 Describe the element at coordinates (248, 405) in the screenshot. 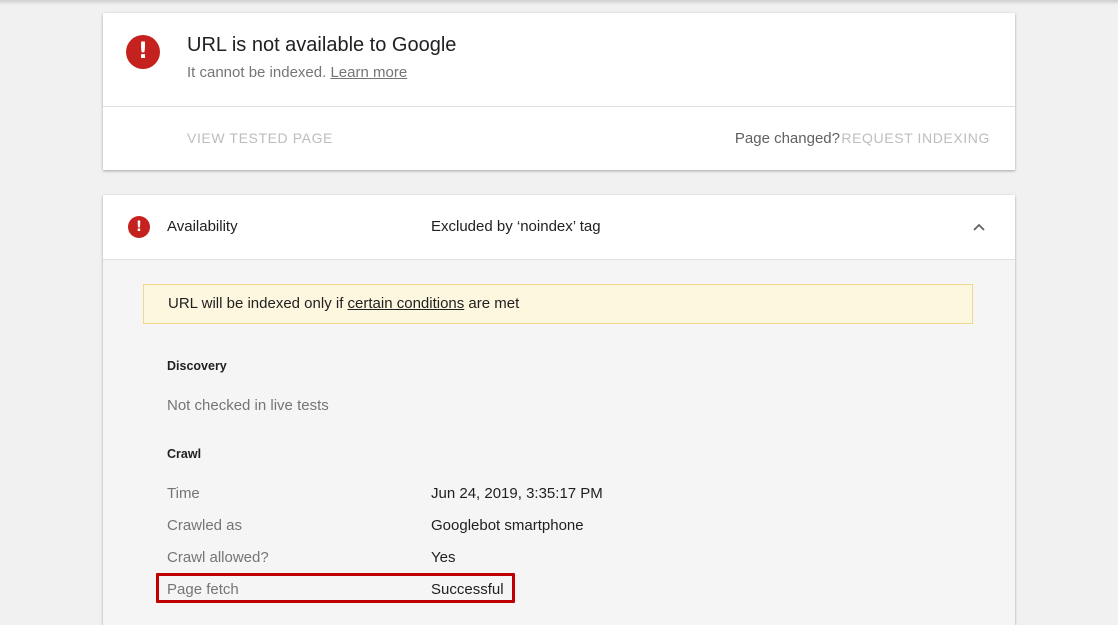

I see `discovery-note: Not checked in live tests` at that location.